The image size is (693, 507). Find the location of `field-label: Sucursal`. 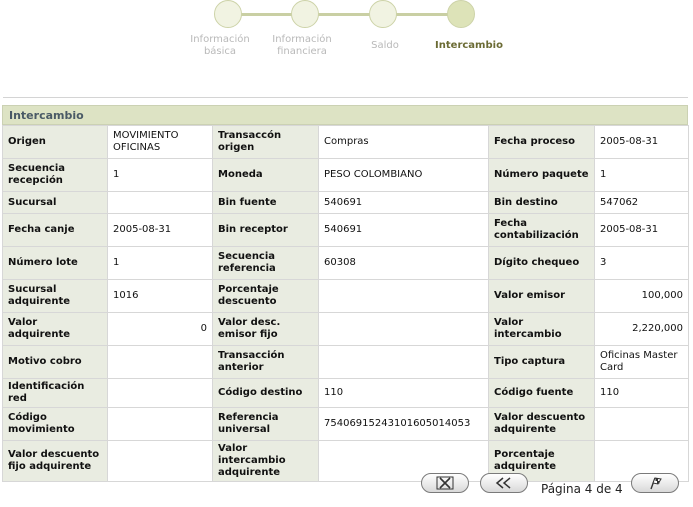

field-label: Sucursal is located at coordinates (55, 202).